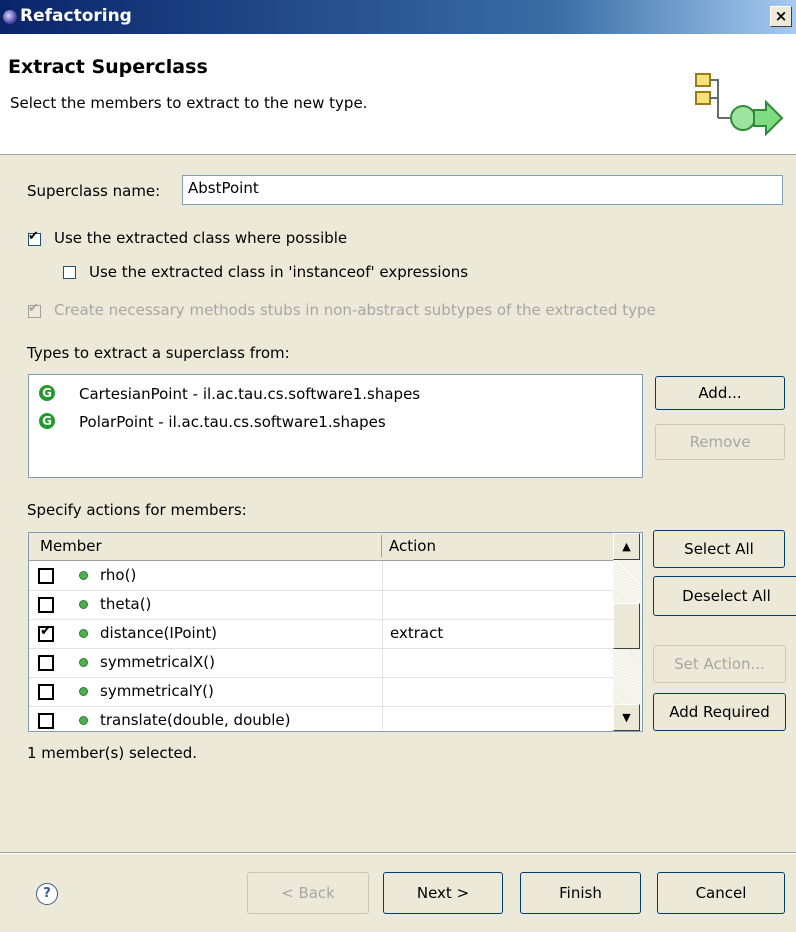  Describe the element at coordinates (108, 67) in the screenshot. I see `page-title: Extract Superclass` at that location.